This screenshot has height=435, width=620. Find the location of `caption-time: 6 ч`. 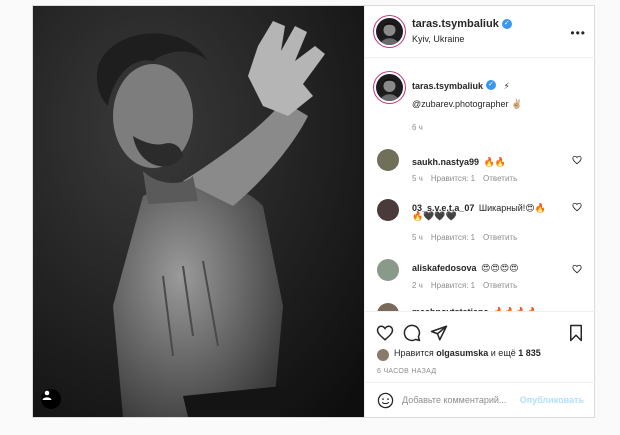

caption-time: 6 ч is located at coordinates (417, 127).